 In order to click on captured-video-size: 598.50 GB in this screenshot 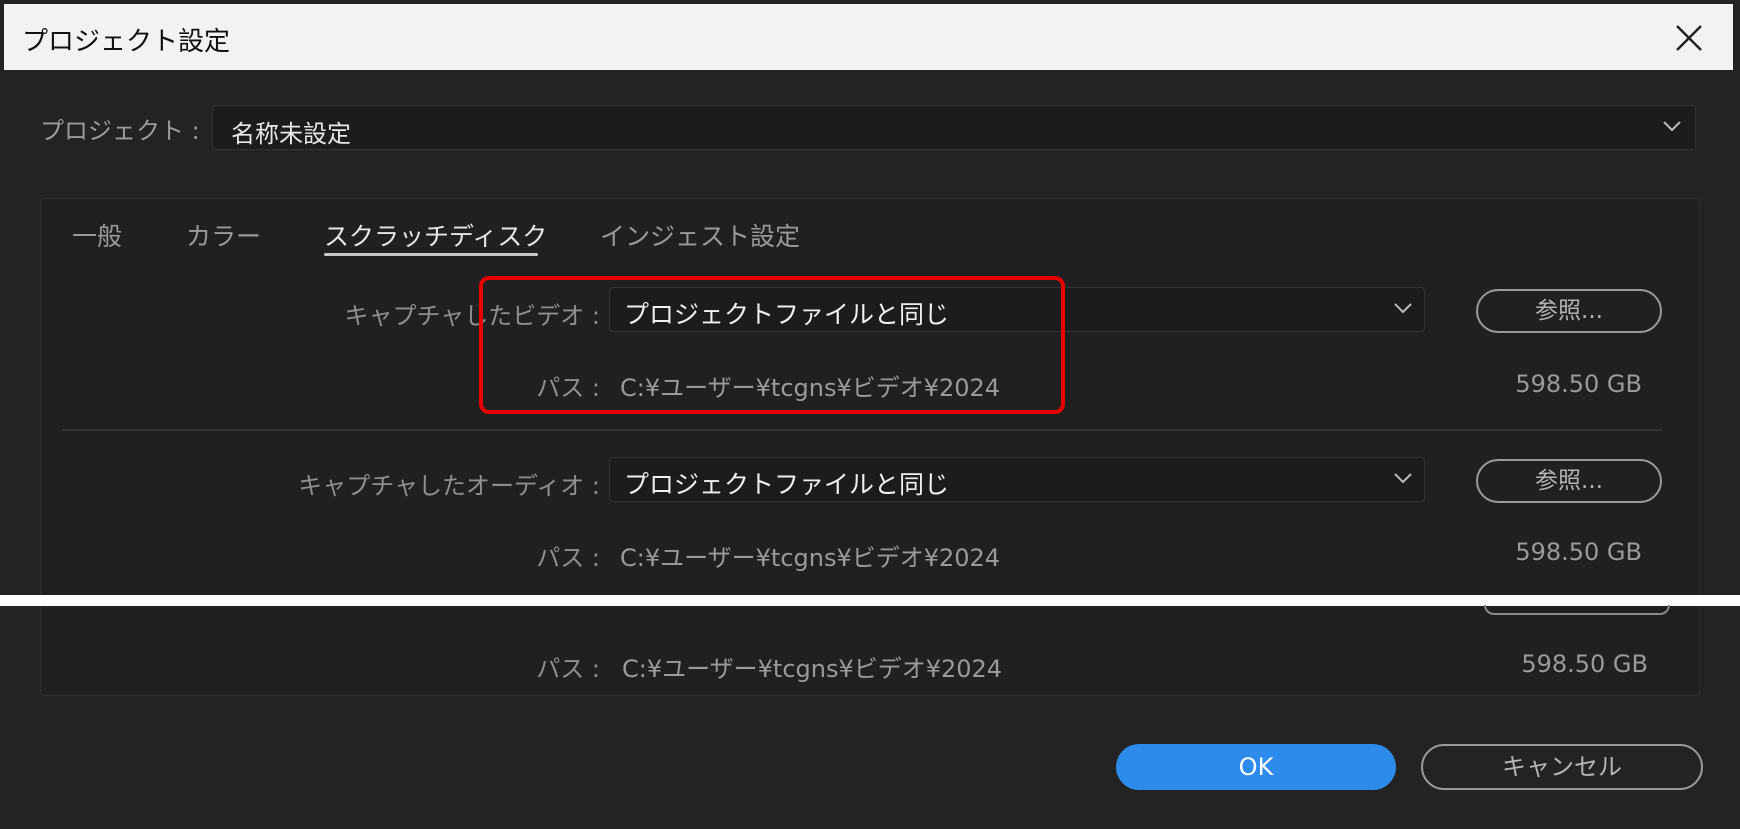, I will do `click(1578, 384)`.